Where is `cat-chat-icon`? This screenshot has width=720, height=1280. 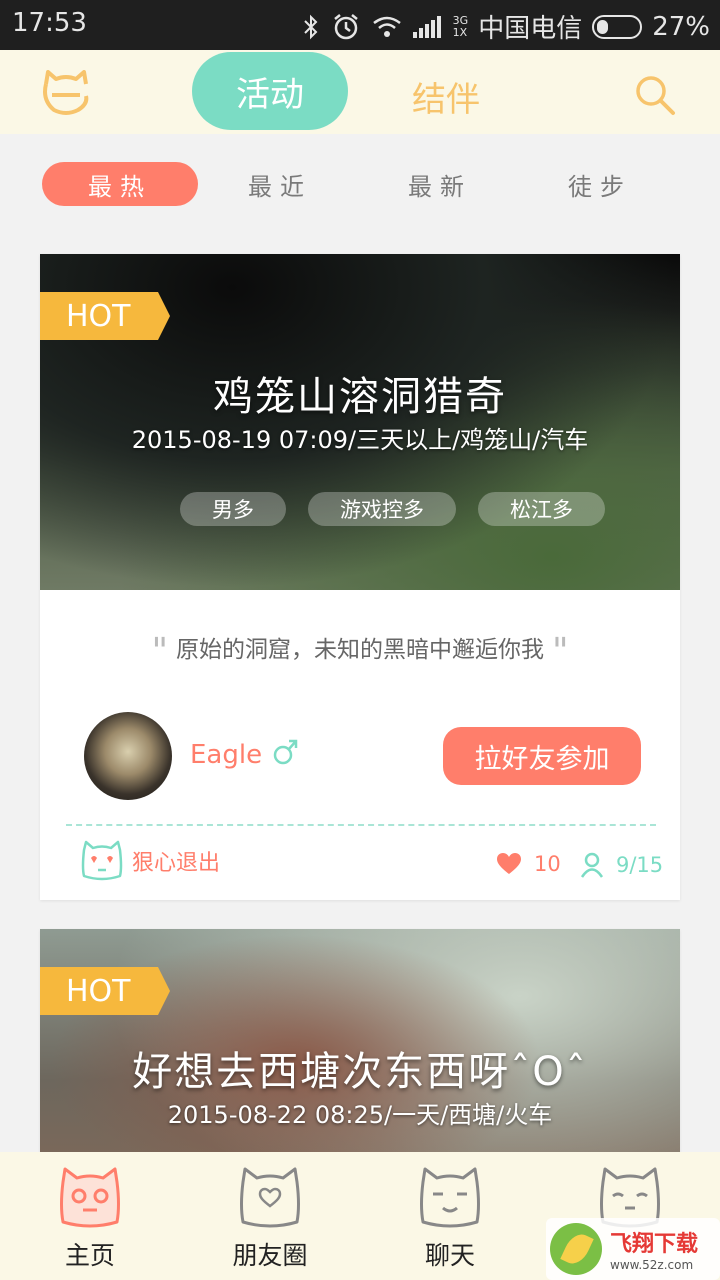
cat-chat-icon is located at coordinates (450, 1197).